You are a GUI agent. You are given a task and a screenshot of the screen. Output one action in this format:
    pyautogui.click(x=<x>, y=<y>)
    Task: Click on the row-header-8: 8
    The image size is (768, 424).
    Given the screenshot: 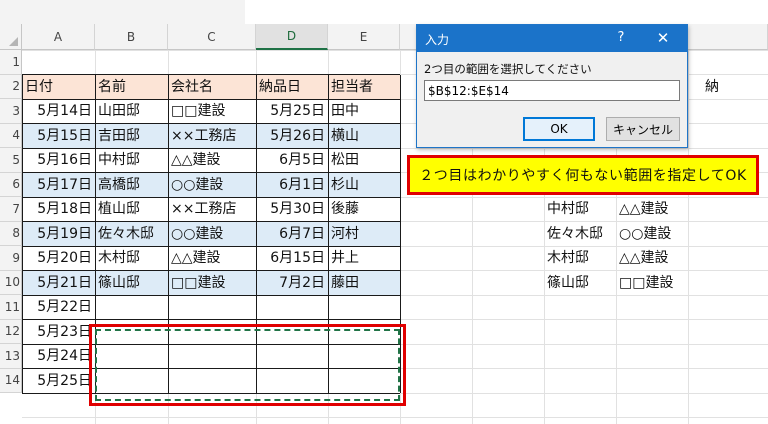 What is the action you would take?
    pyautogui.click(x=11, y=233)
    